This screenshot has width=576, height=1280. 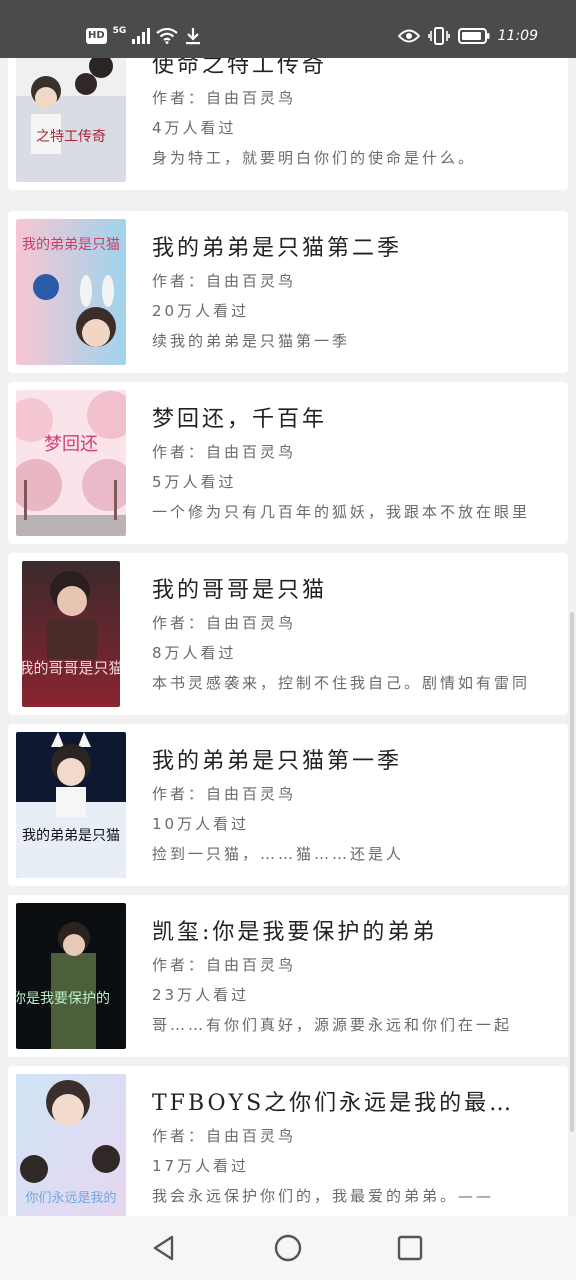 I want to click on status-left: HD 5G, so click(x=144, y=36).